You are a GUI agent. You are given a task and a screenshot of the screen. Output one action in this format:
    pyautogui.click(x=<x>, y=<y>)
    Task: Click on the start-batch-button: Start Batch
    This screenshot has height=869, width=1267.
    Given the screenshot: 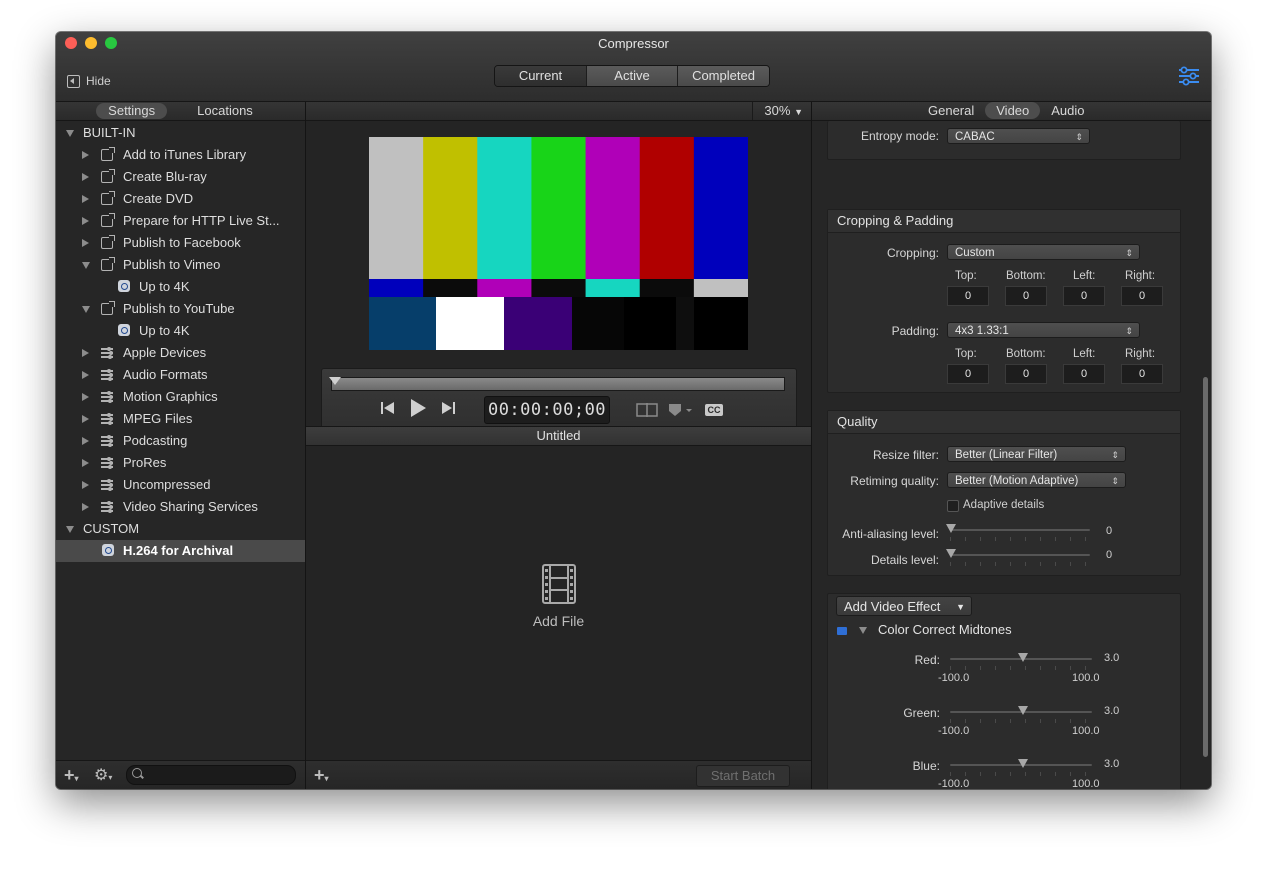 What is the action you would take?
    pyautogui.click(x=743, y=776)
    